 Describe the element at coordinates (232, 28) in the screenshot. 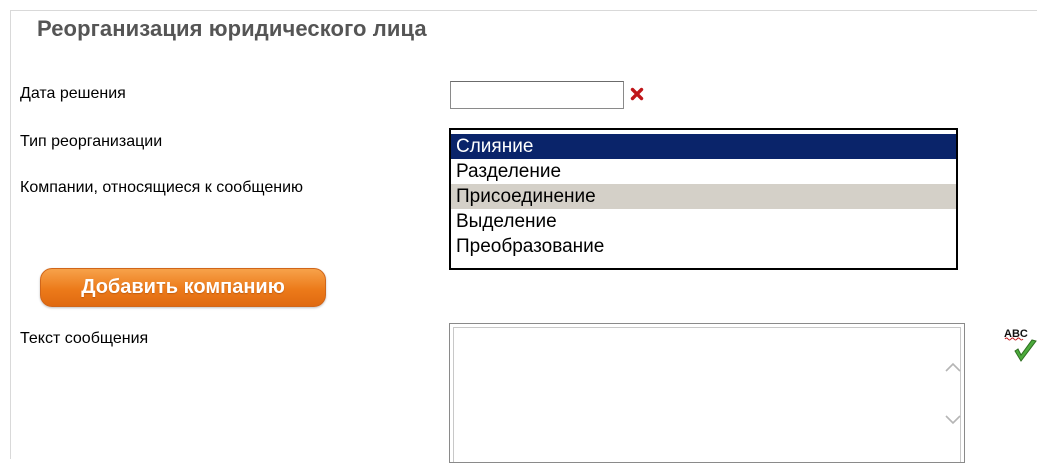

I see `page-title: Реорганизация юридического лица` at that location.